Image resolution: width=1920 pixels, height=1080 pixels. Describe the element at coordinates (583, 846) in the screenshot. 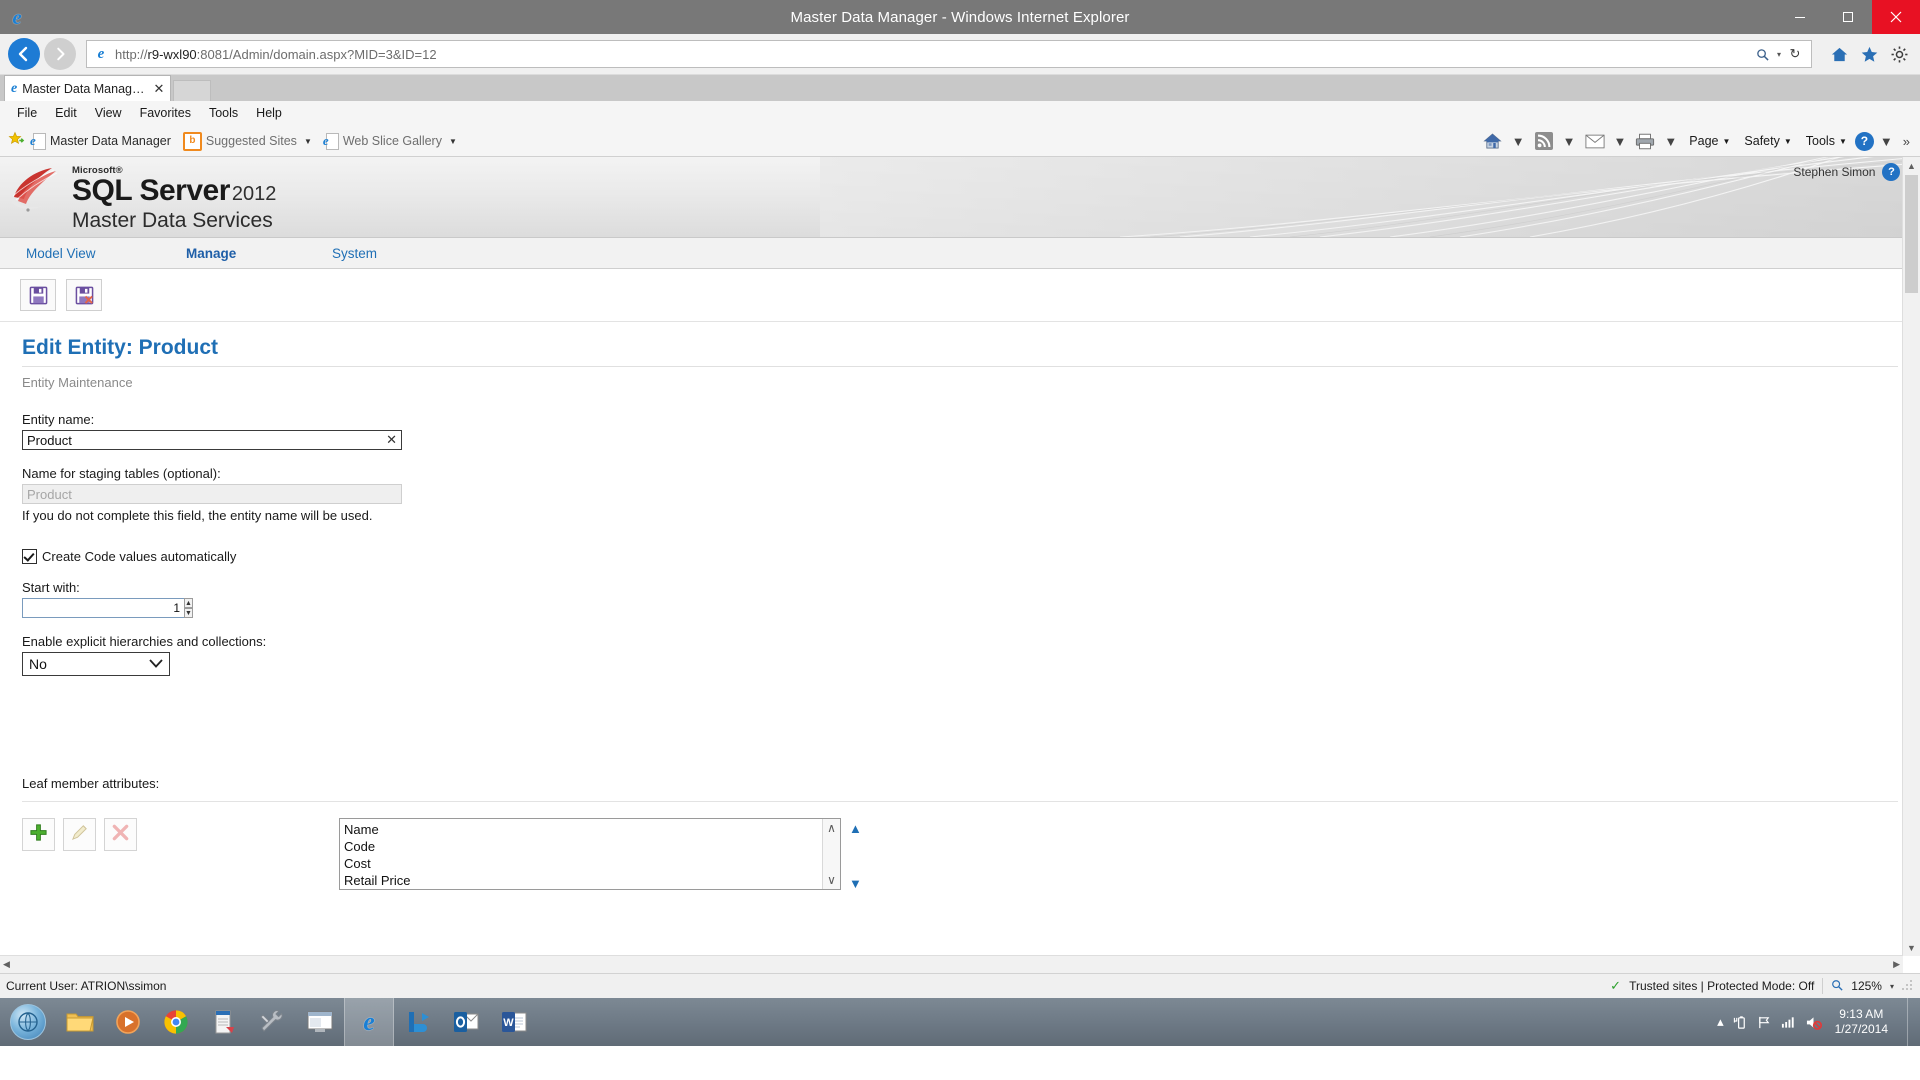

I see `list-item: Code` at that location.